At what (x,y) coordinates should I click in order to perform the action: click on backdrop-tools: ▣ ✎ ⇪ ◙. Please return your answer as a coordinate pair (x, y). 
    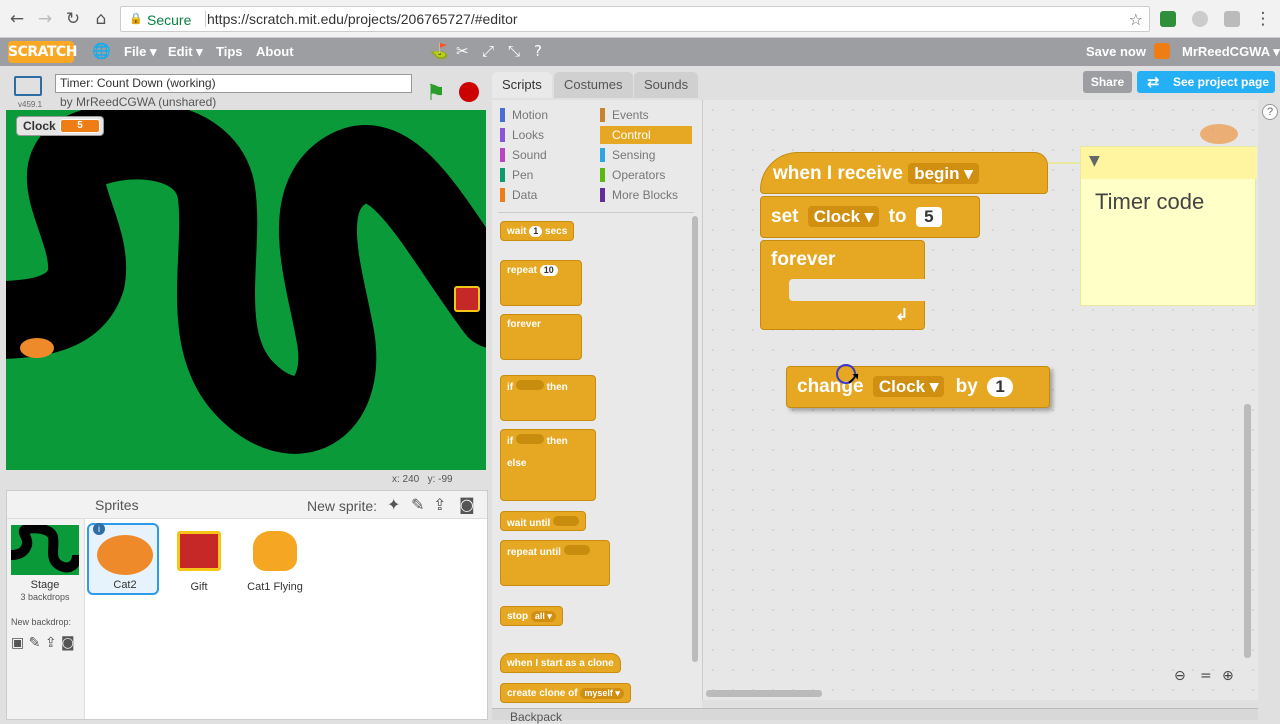
    Looking at the image, I should click on (43, 643).